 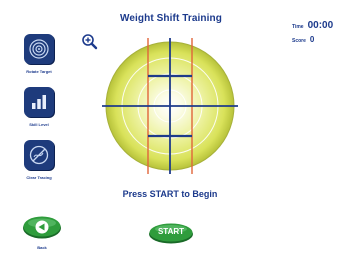 I want to click on page-title: Weight Shift Training, so click(x=171, y=18).